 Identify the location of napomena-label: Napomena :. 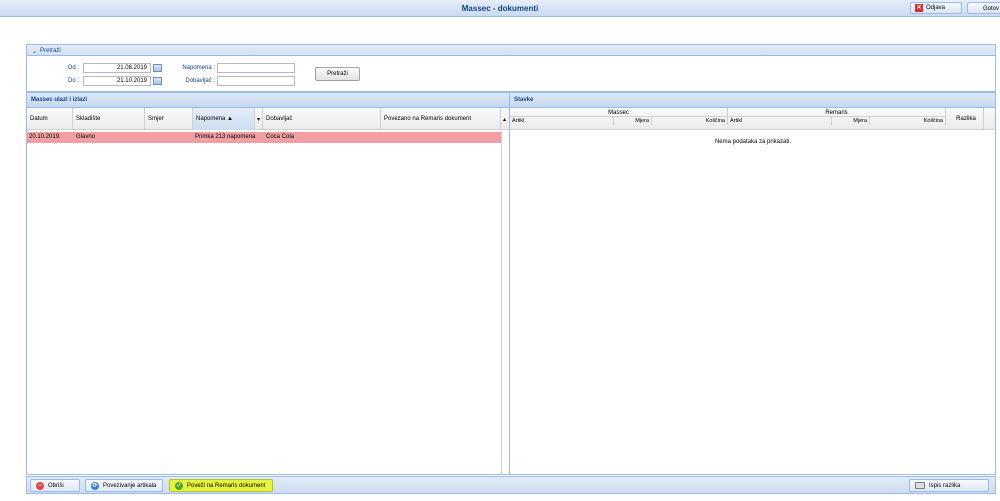
(198, 68).